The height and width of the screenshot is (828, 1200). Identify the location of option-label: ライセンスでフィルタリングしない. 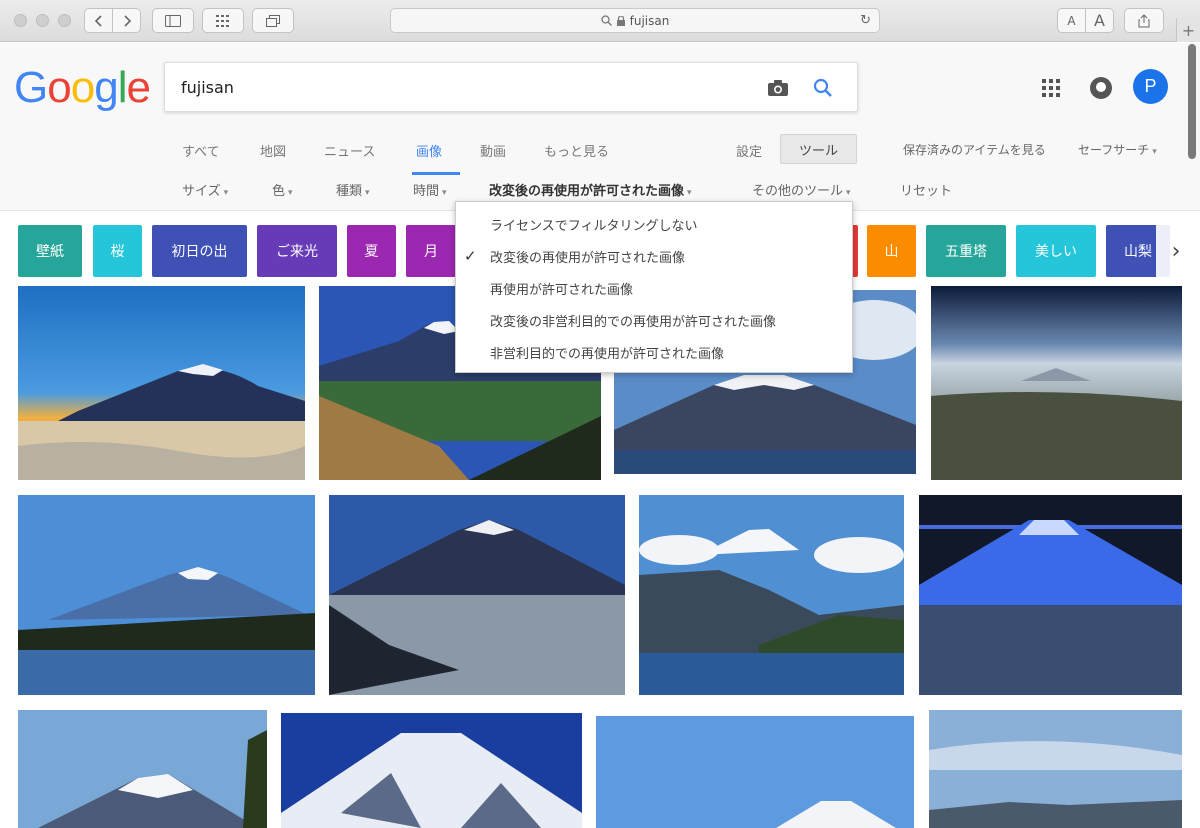
(594, 226).